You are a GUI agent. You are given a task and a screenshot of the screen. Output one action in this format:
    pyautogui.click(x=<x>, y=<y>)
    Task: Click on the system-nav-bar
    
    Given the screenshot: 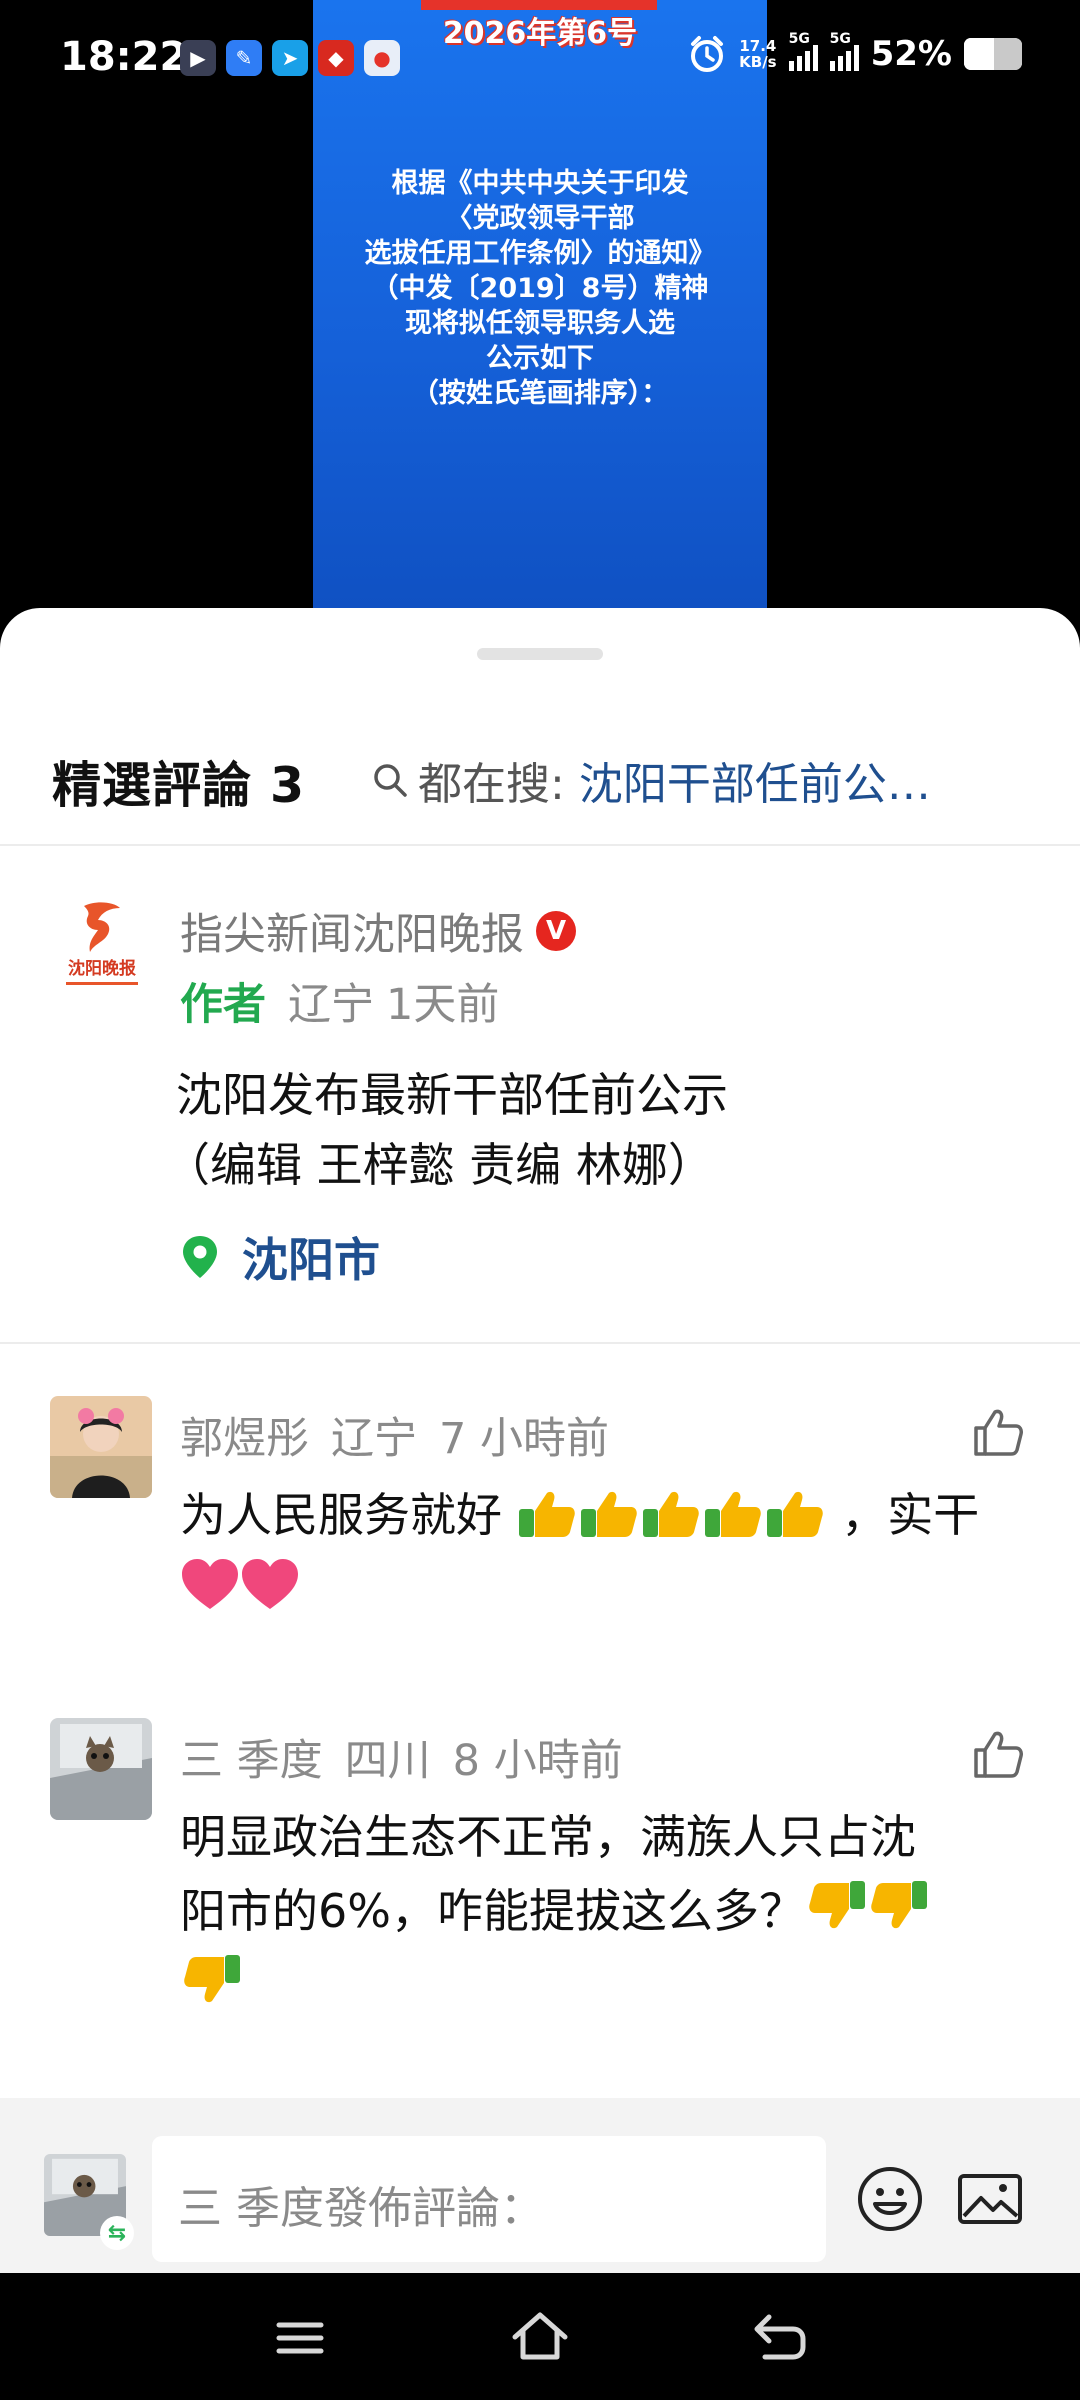 What is the action you would take?
    pyautogui.click(x=540, y=2336)
    